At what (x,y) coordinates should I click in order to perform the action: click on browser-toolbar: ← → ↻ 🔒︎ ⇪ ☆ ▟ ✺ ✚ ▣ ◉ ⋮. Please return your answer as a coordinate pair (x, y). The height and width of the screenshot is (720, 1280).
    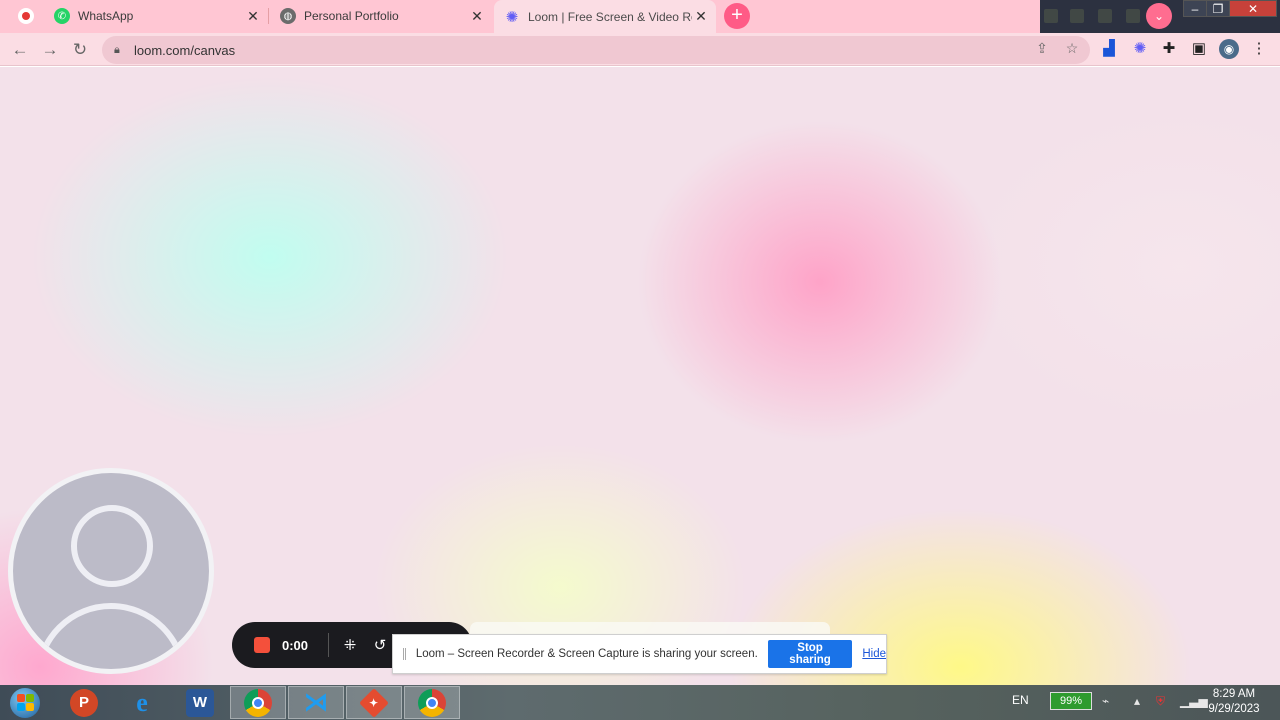
    Looking at the image, I should click on (640, 49).